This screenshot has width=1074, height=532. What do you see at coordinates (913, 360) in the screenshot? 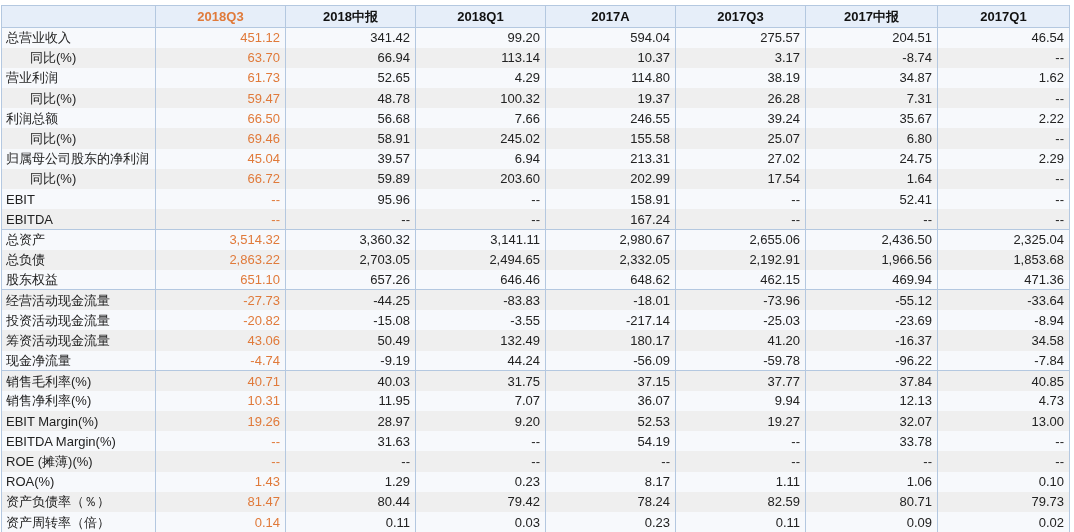
I see `table-cell: -96.22` at bounding box center [913, 360].